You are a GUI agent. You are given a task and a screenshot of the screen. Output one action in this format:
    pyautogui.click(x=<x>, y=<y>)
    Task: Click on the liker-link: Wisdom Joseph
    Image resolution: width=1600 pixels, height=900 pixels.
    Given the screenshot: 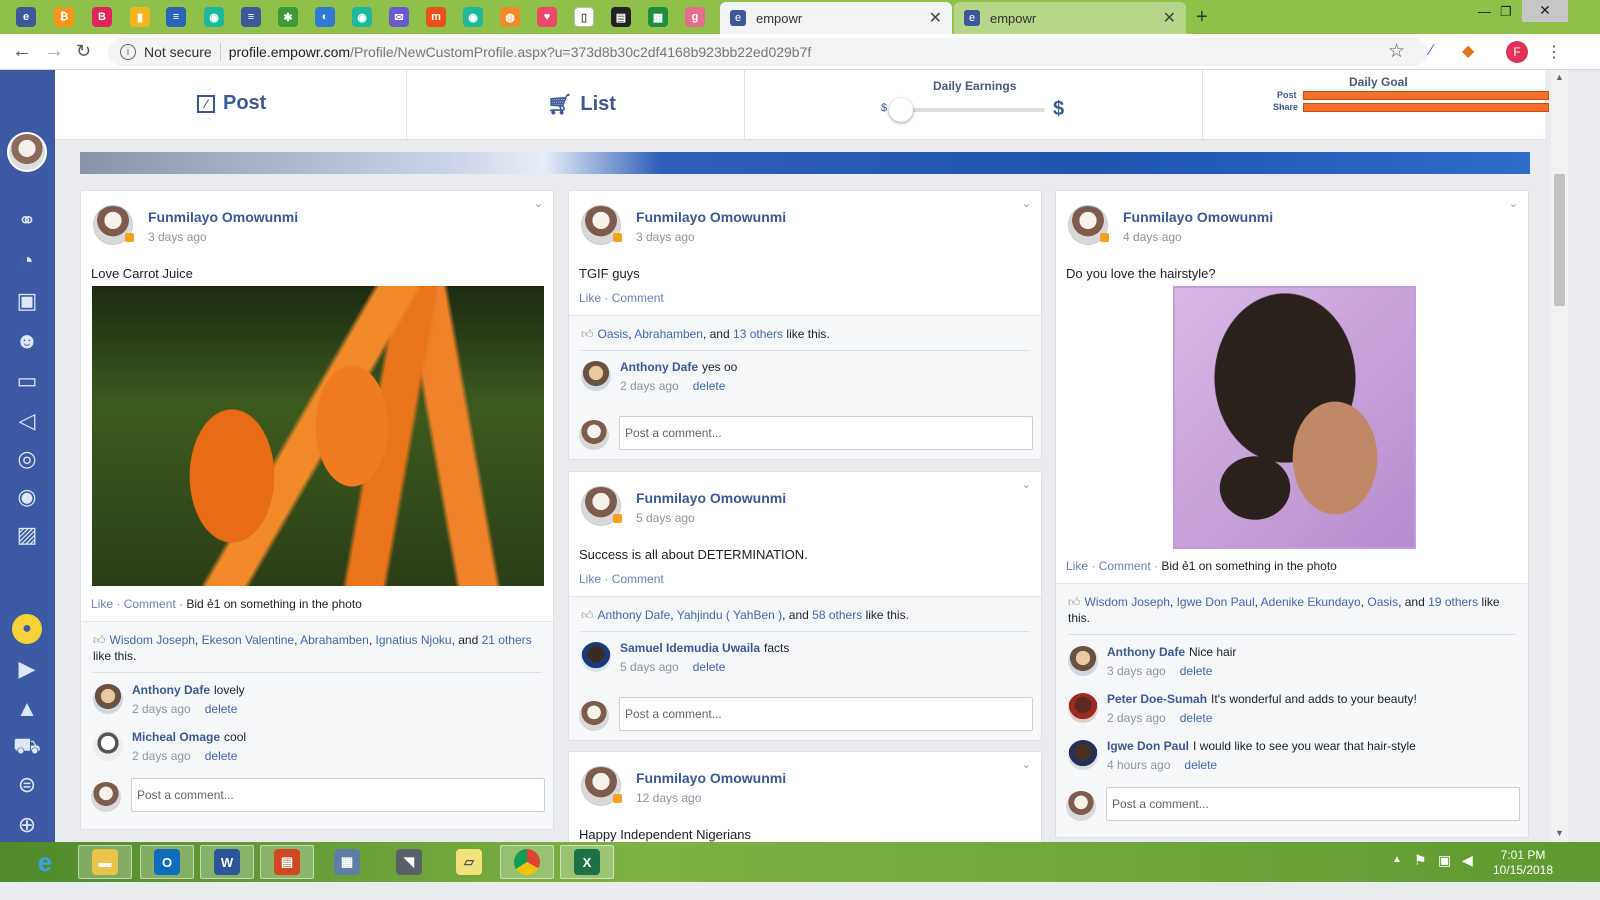 What is the action you would take?
    pyautogui.click(x=152, y=640)
    